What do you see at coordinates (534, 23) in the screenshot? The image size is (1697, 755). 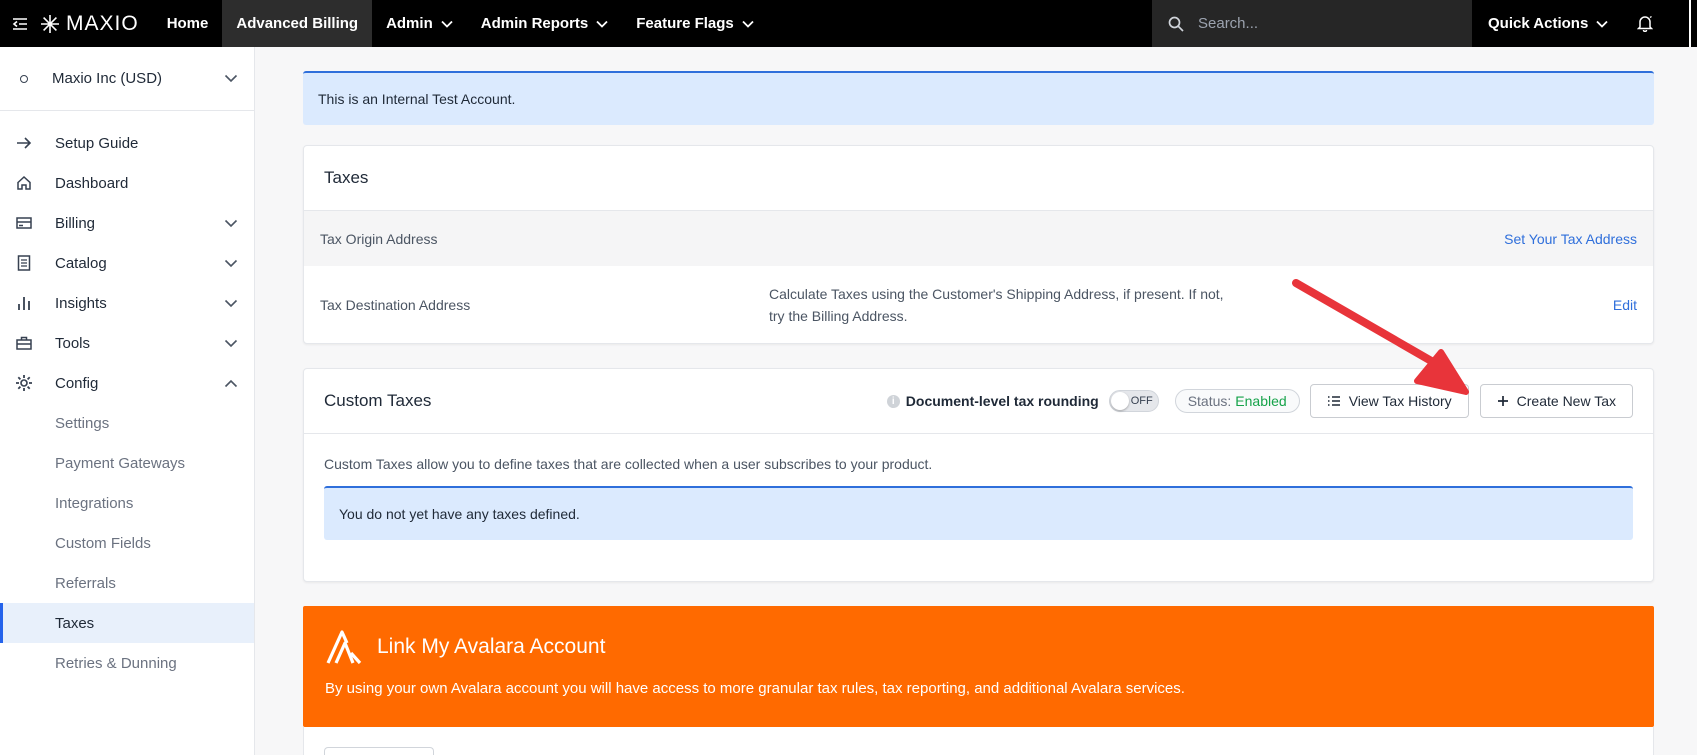 I see `nav-admin-reports-label: Admin Reports` at bounding box center [534, 23].